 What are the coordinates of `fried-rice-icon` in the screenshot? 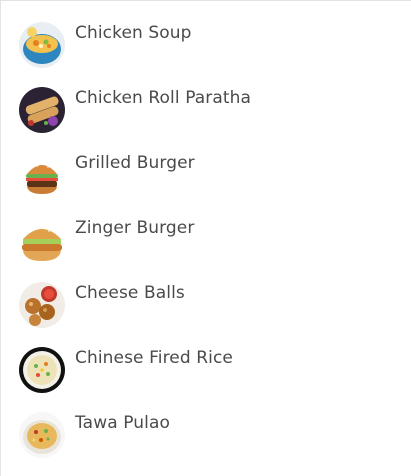 It's located at (42, 370).